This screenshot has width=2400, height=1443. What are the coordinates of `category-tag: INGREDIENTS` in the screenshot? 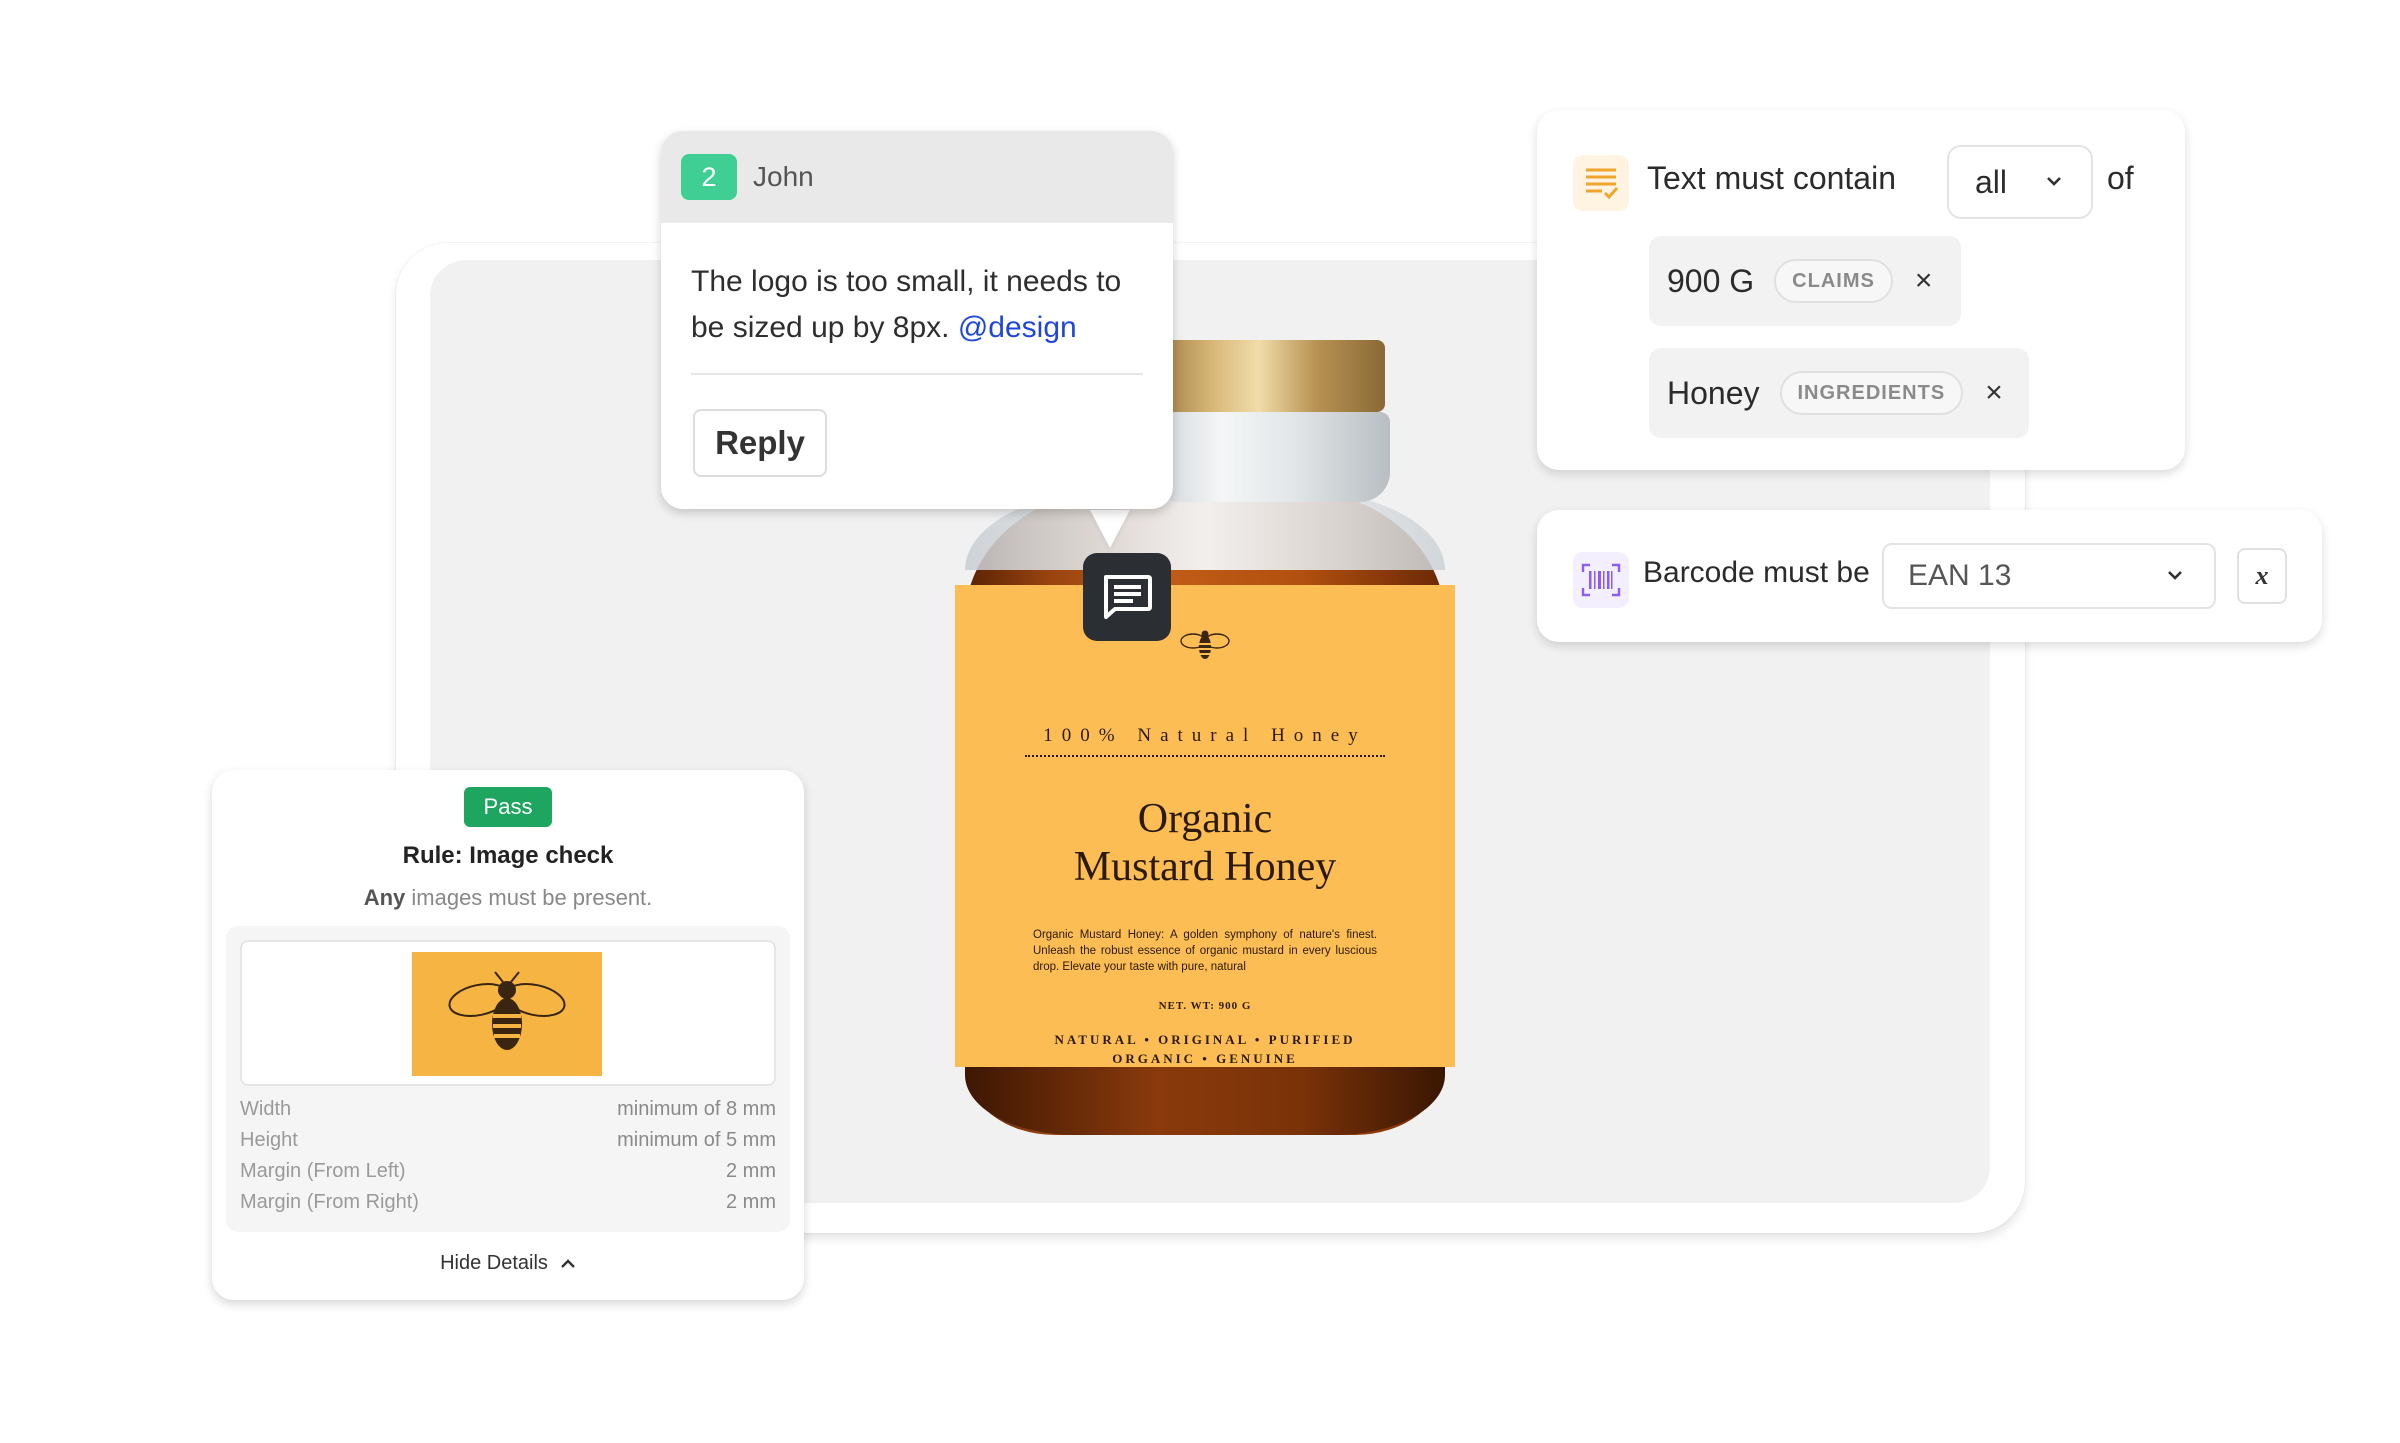 It's located at (1871, 393).